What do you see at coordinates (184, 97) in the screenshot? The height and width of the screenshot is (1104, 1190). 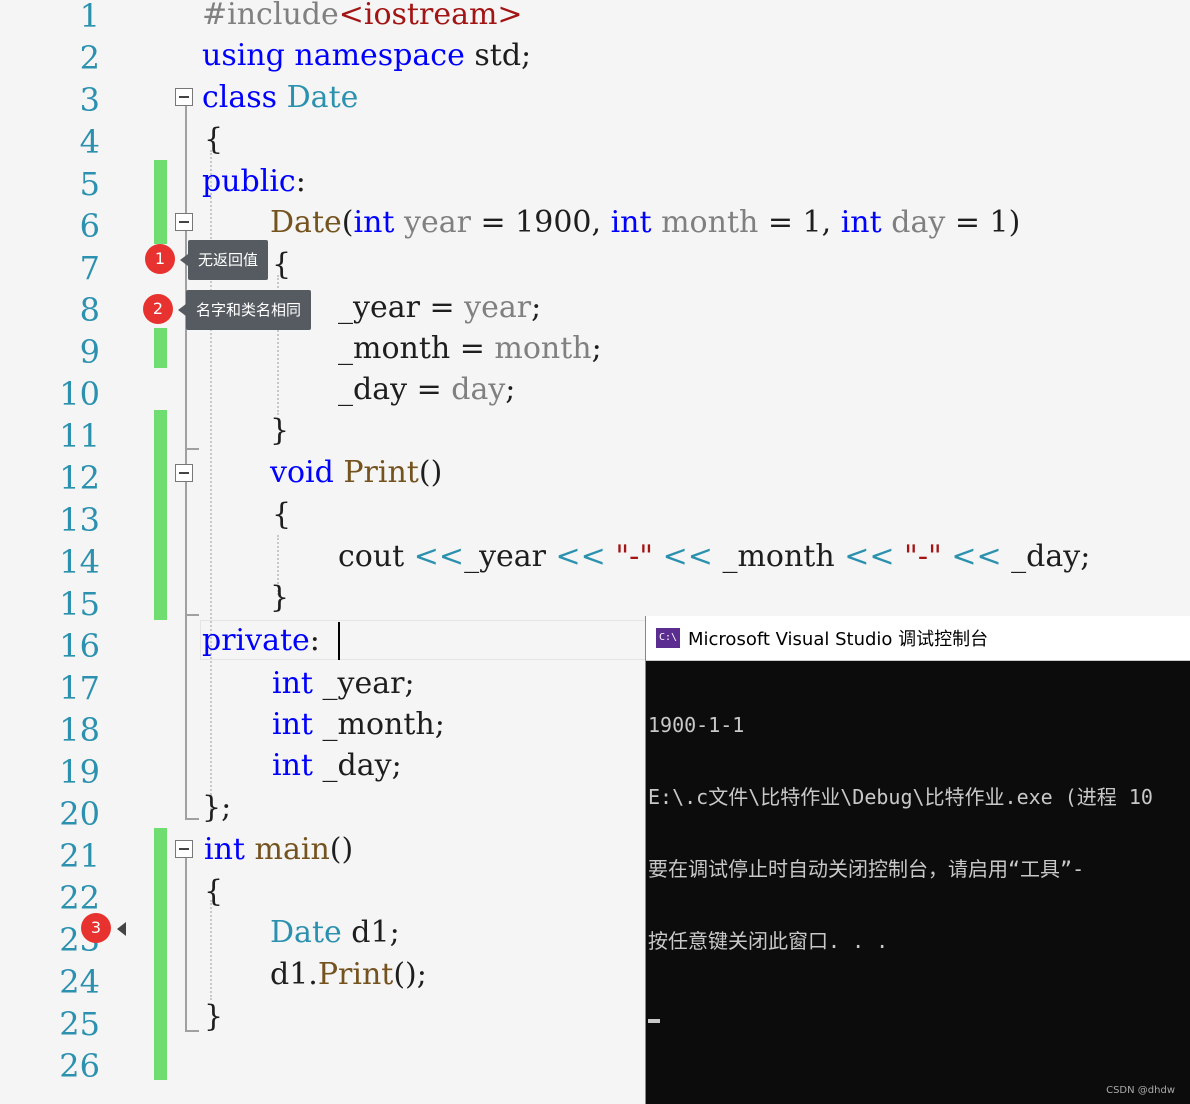 I see `collapse-class-toggle` at bounding box center [184, 97].